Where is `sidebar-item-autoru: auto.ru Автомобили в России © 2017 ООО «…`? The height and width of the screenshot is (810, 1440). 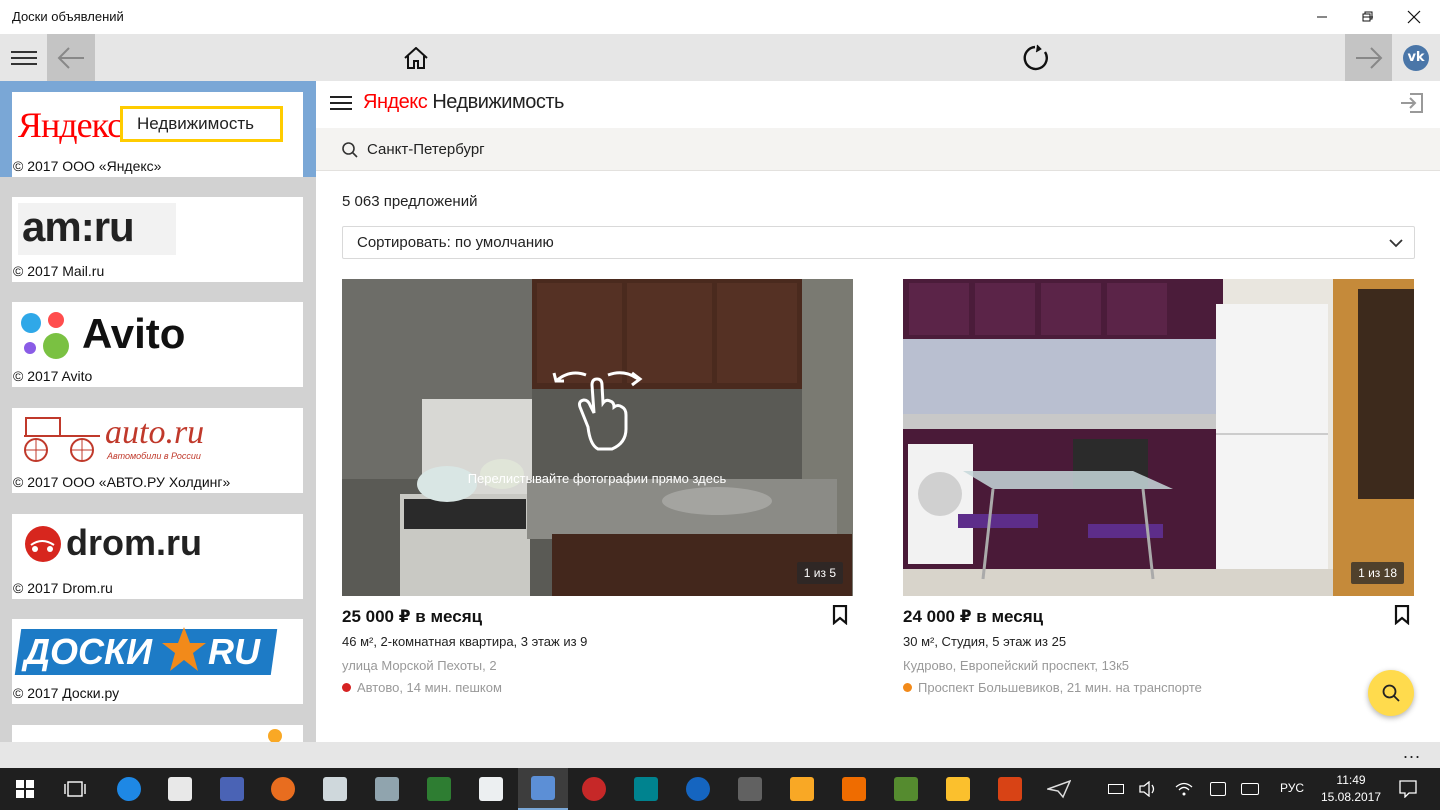
sidebar-item-autoru: auto.ru Автомобили в России © 2017 ООО «… is located at coordinates (157, 450).